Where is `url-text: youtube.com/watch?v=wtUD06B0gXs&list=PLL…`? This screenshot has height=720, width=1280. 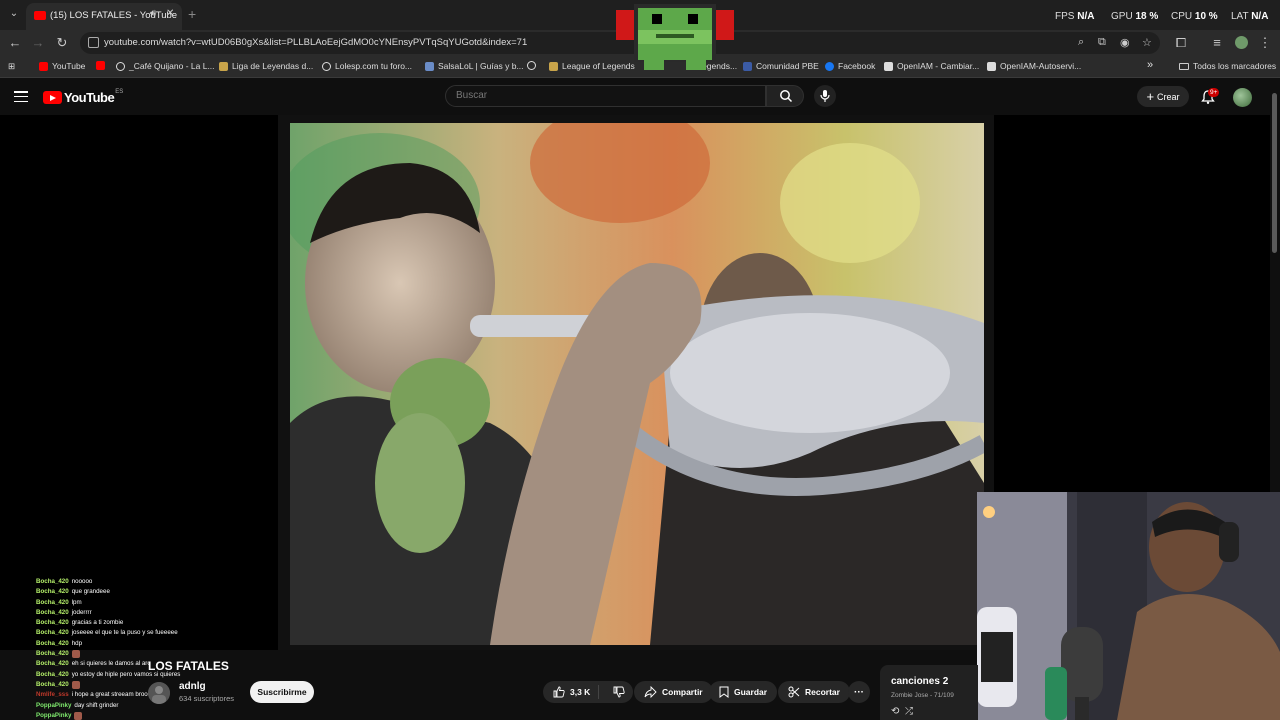 url-text: youtube.com/watch?v=wtUD06B0gXs&list=PLL… is located at coordinates (315, 42).